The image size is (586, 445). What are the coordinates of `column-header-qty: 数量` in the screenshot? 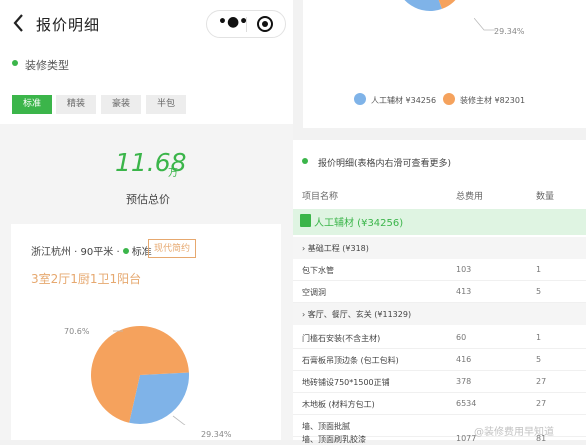 It's located at (545, 197).